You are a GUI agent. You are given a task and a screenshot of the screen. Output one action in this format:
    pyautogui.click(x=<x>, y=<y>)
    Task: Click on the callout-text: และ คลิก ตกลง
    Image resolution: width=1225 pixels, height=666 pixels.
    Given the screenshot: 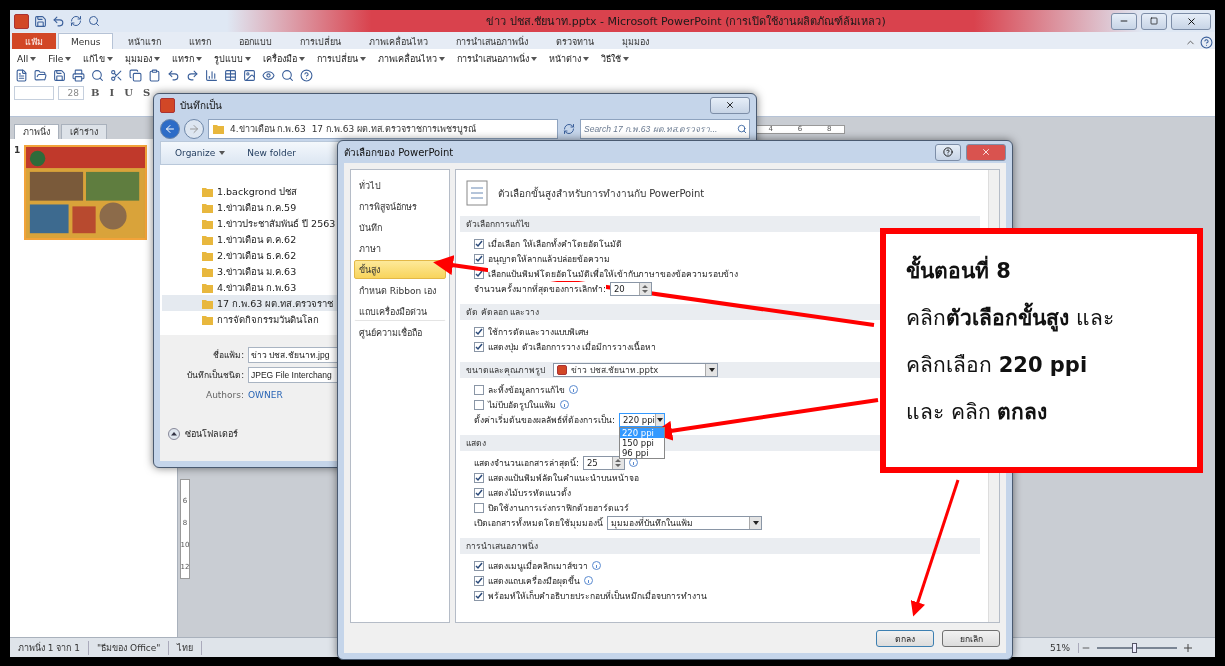 What is the action you would take?
    pyautogui.click(x=977, y=412)
    